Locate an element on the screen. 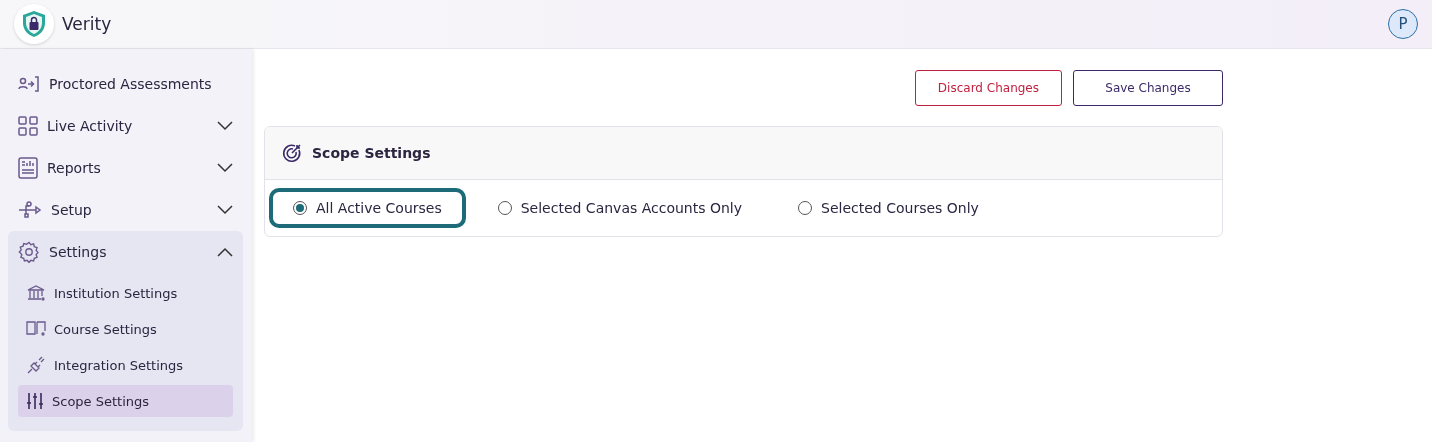 The image size is (1432, 442). target-icon is located at coordinates (292, 153).